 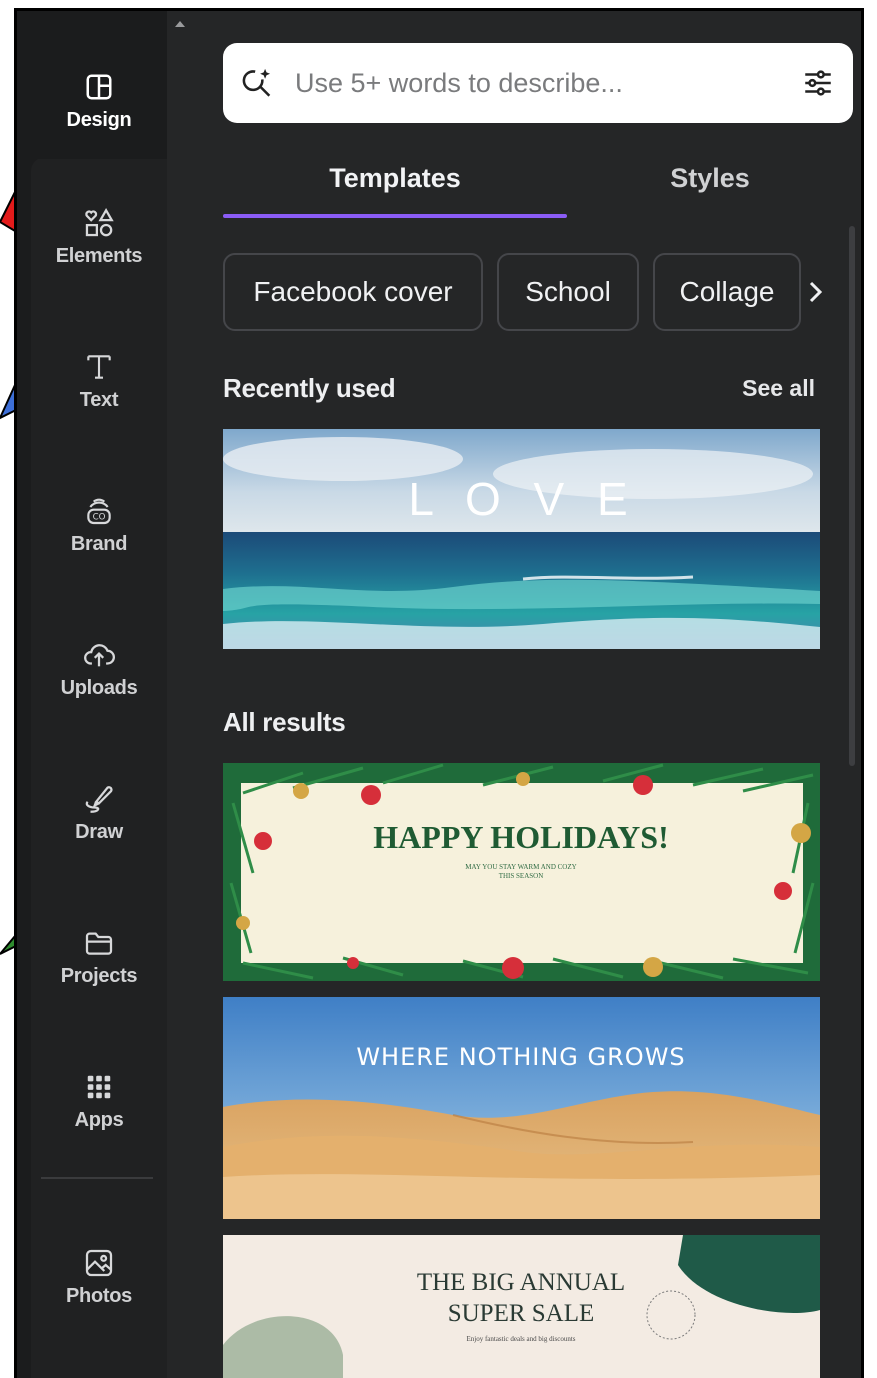 I want to click on text-icon, so click(x=99, y=367).